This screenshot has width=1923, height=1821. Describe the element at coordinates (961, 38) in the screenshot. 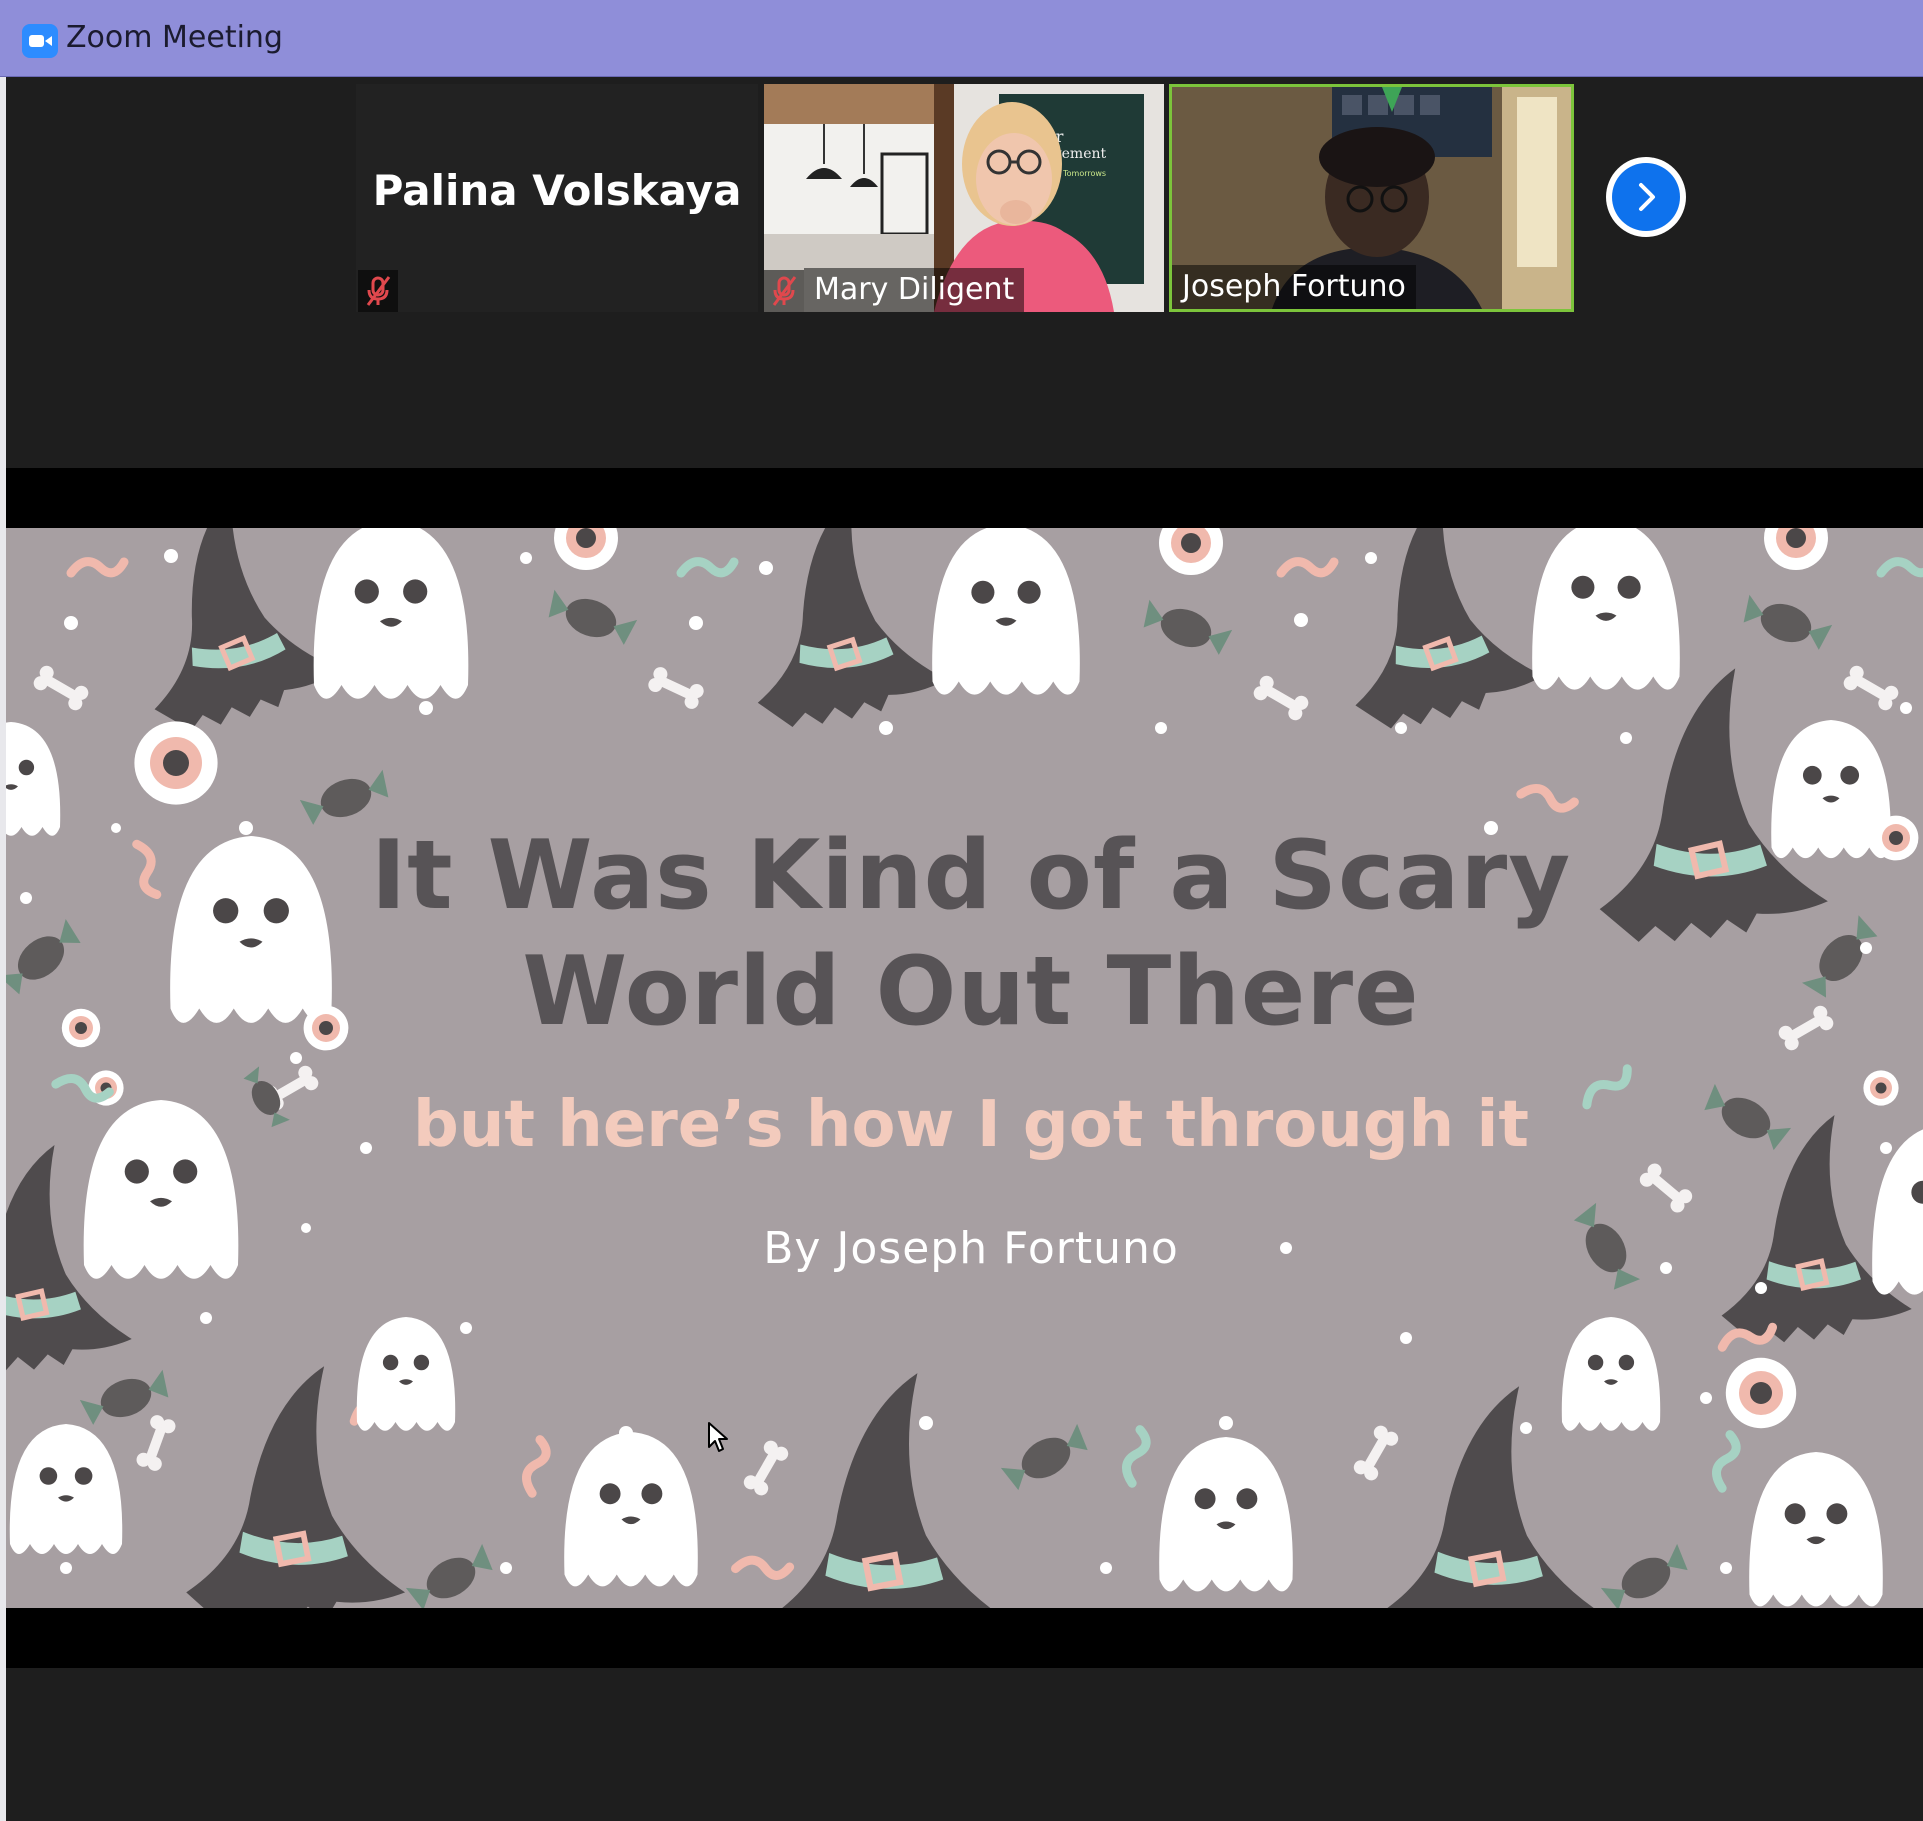

I see `window-titlebar: Zoom Meeting` at that location.